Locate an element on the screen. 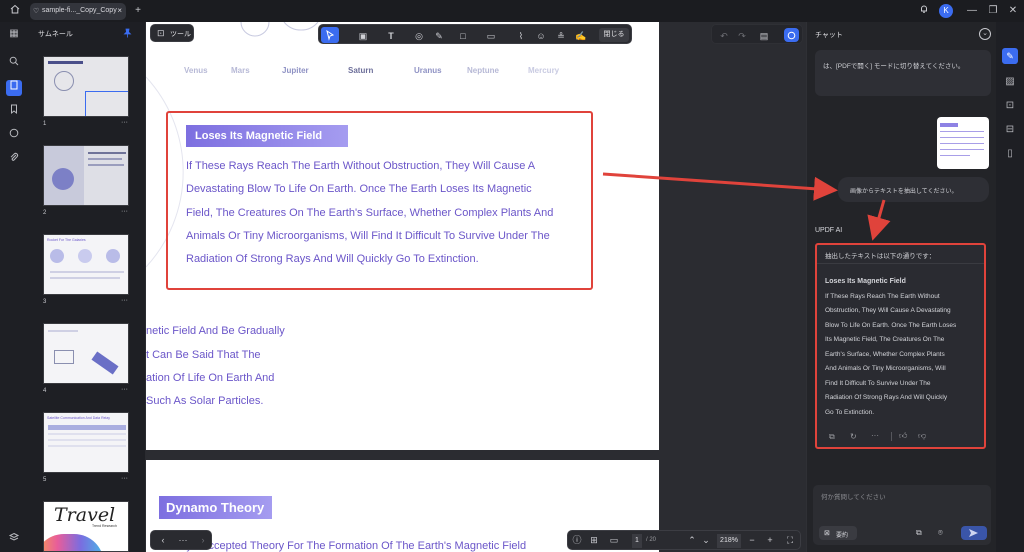 The width and height of the screenshot is (1024, 552). screenshot-icon: ⌾ is located at coordinates (940, 533).